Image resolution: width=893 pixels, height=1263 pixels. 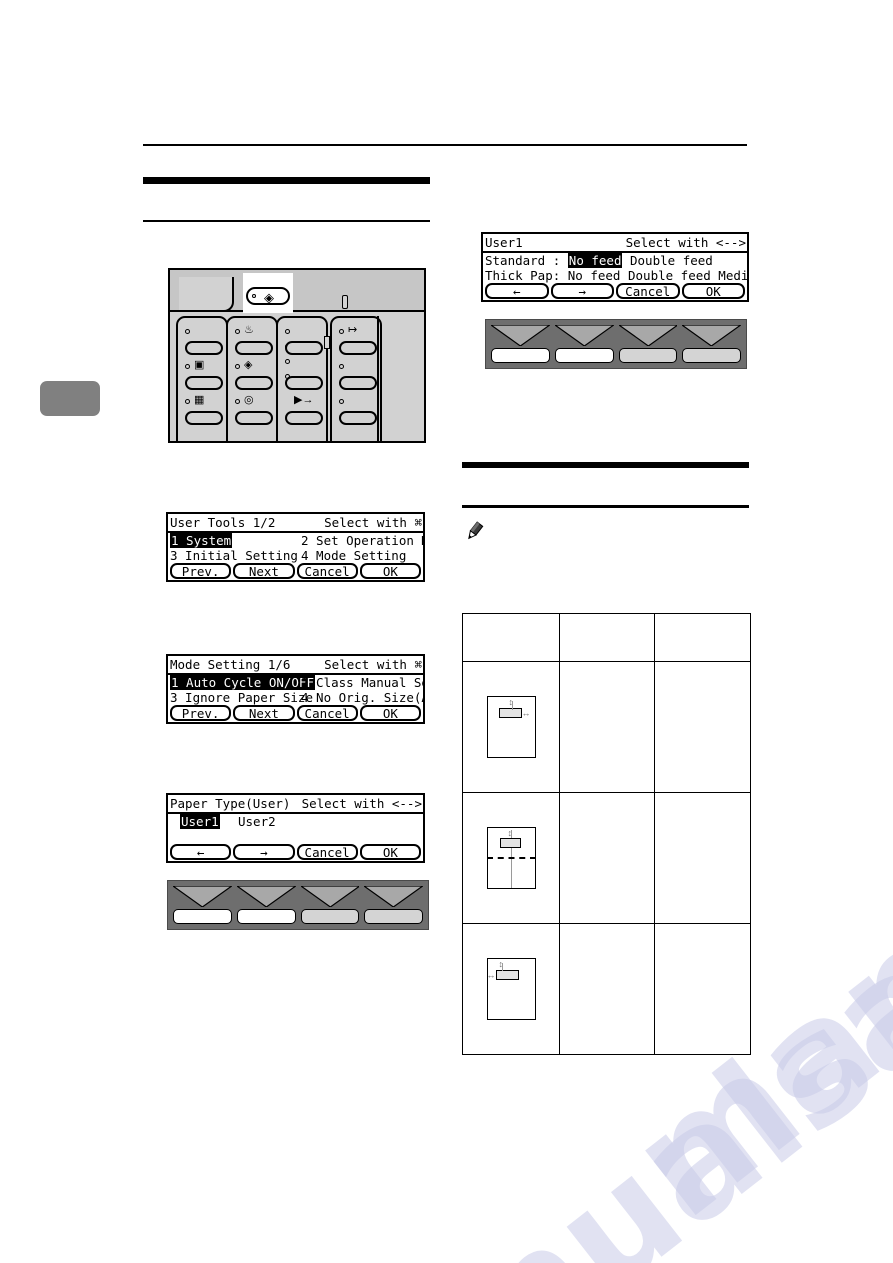 I want to click on table-cell, so click(x=607, y=858).